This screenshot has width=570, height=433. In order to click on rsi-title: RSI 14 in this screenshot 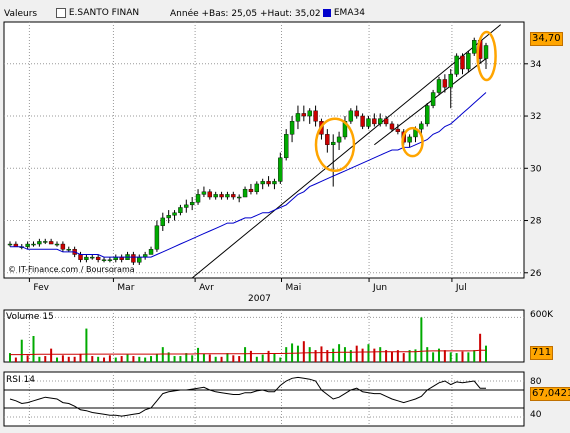, I will do `click(20, 380)`.